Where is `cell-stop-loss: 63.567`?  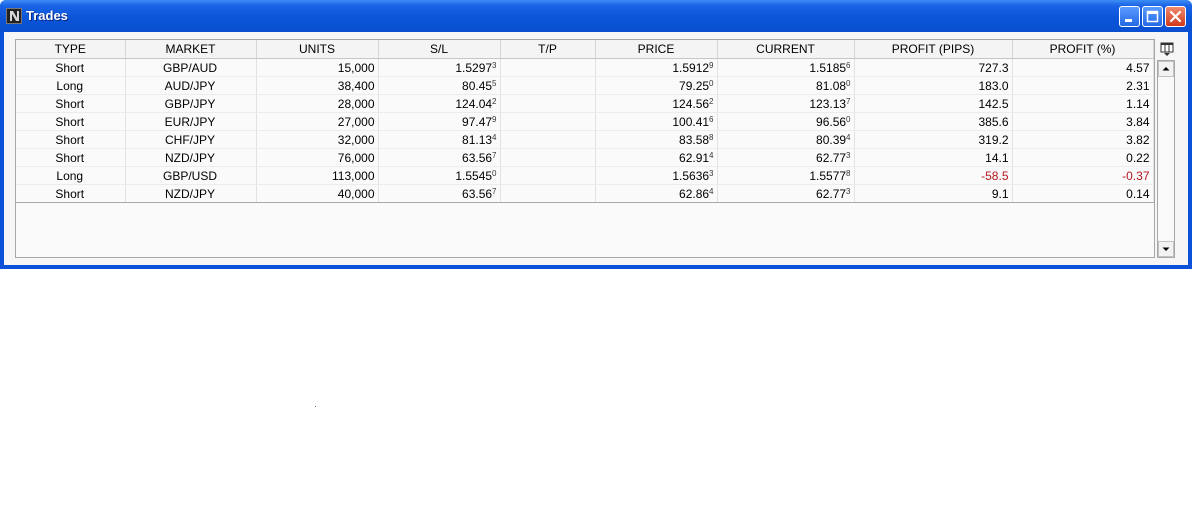
cell-stop-loss: 63.567 is located at coordinates (439, 157).